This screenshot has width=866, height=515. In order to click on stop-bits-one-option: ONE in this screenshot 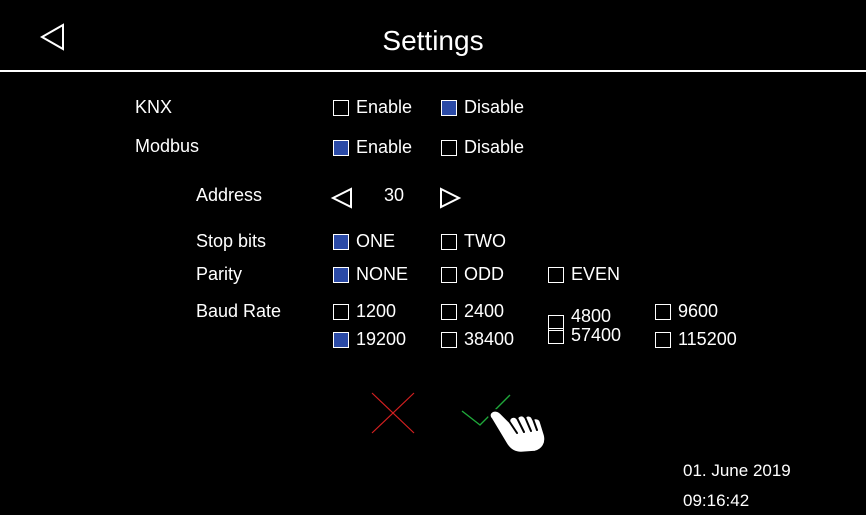, I will do `click(364, 241)`.